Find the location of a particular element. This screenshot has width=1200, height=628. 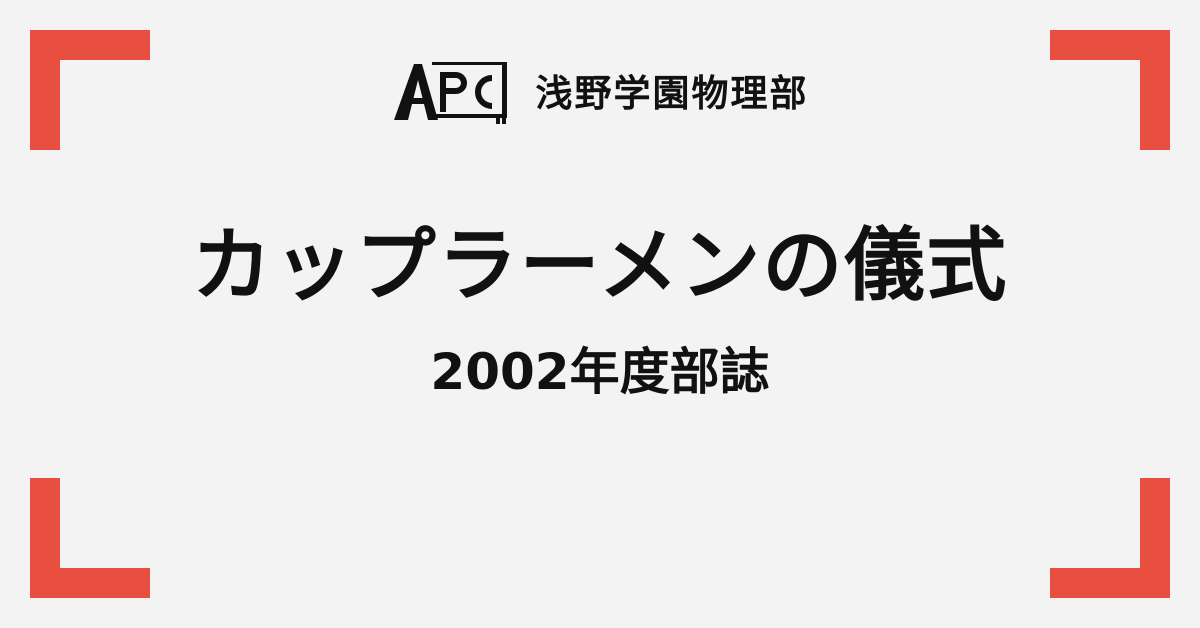

corner-bracket-bottom-right is located at coordinates (1110, 538).